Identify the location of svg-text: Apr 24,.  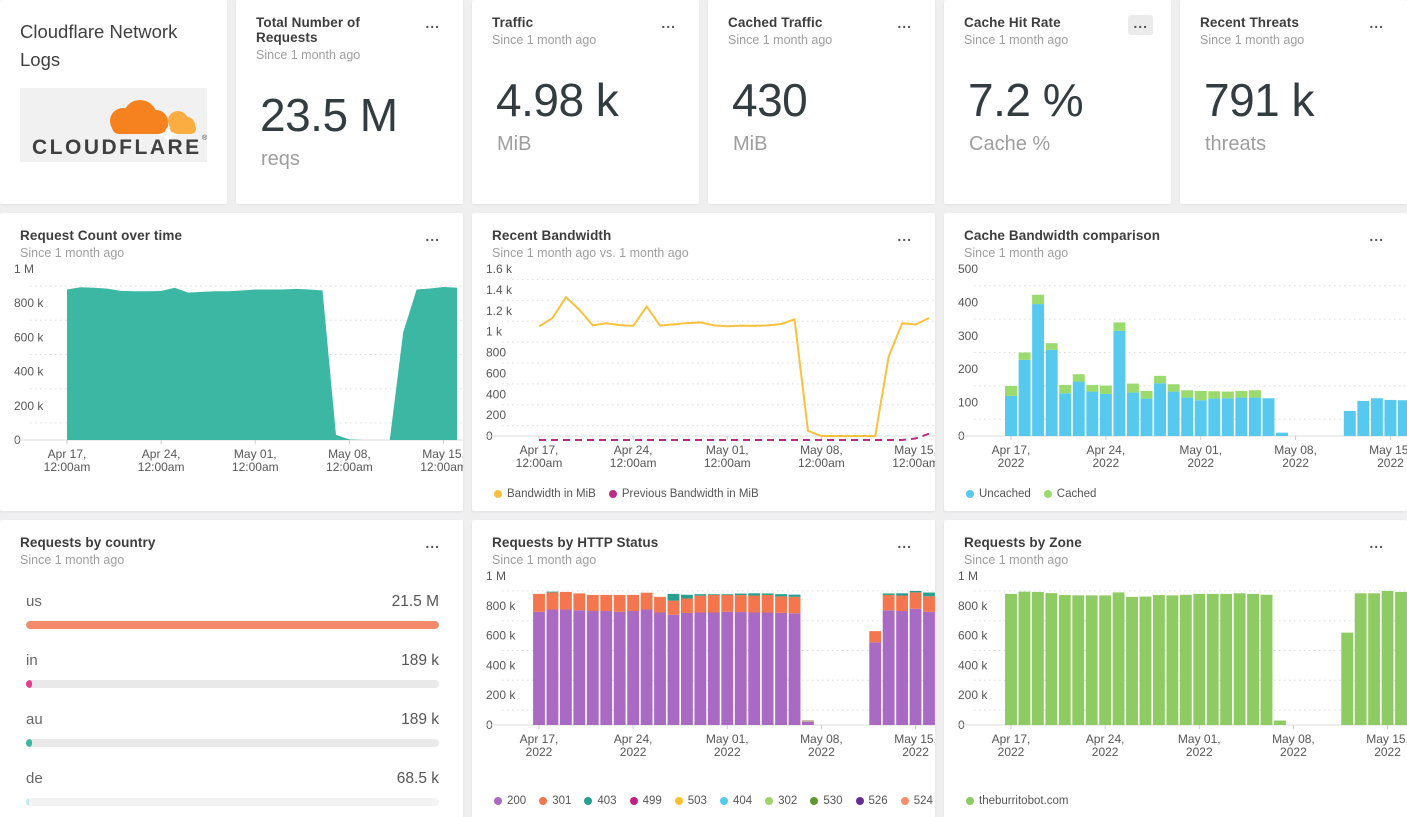
(1106, 450).